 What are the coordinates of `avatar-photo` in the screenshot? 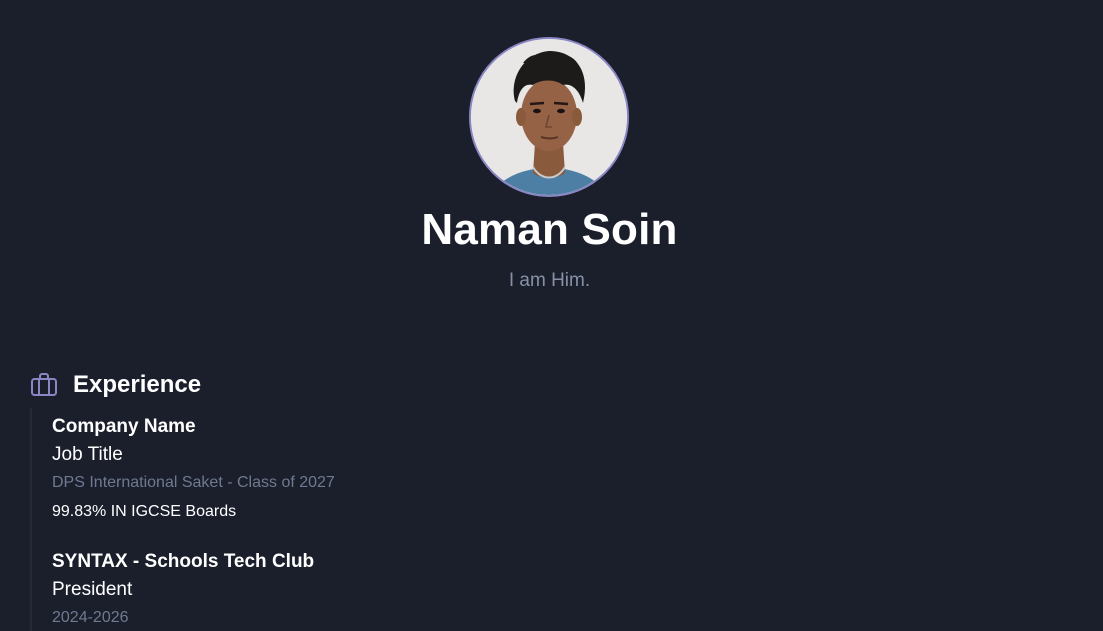 It's located at (549, 117).